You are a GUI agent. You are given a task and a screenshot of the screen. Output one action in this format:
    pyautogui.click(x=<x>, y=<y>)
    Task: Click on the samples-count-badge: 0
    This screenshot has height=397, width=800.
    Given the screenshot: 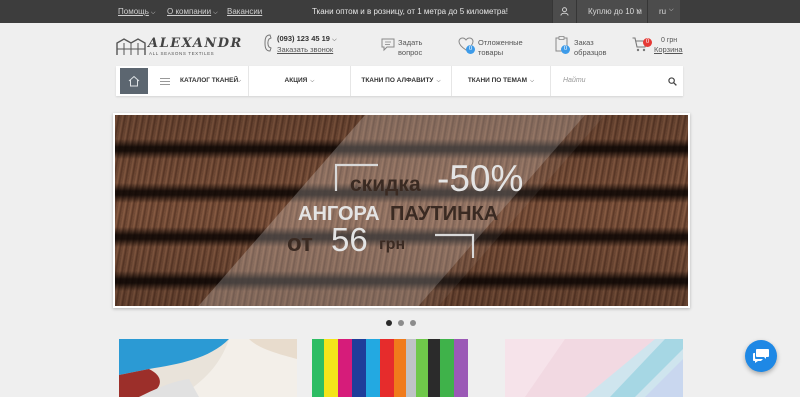 What is the action you would take?
    pyautogui.click(x=565, y=49)
    